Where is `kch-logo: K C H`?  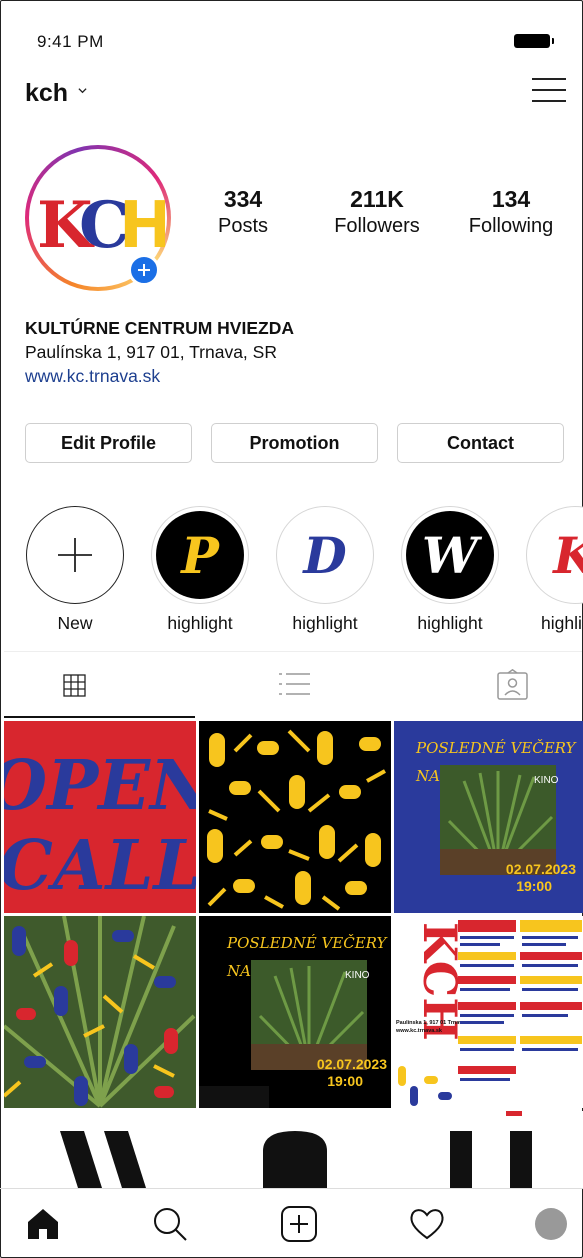
kch-logo: K C H is located at coordinates (101, 221).